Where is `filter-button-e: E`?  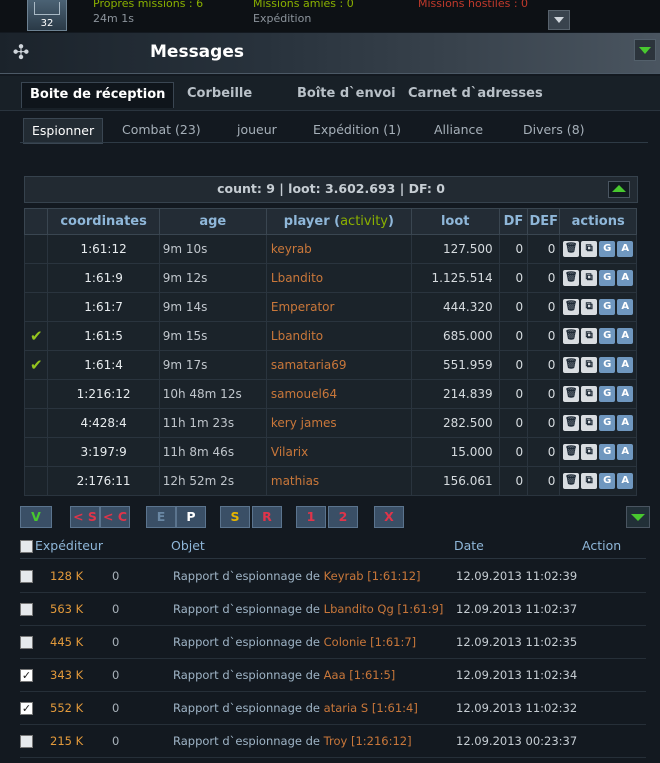
filter-button-e: E is located at coordinates (161, 517).